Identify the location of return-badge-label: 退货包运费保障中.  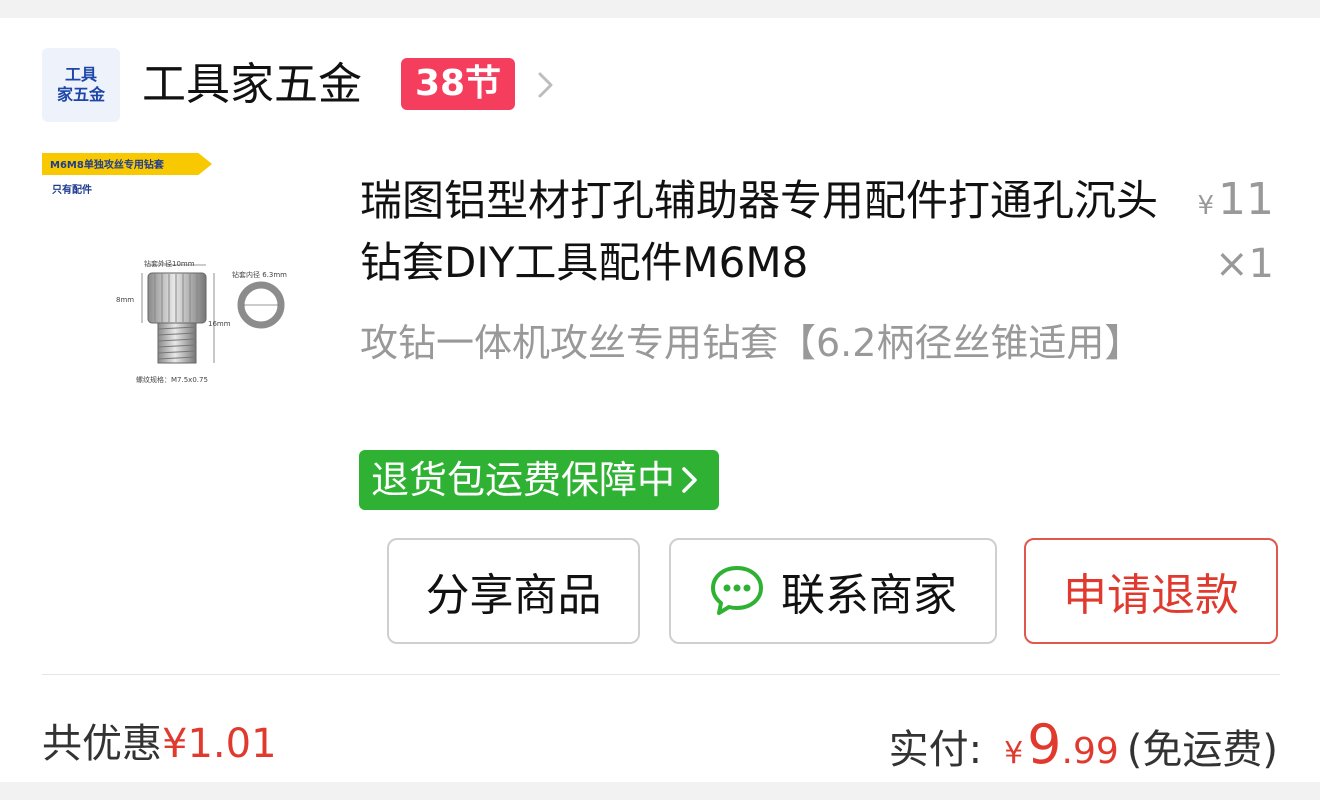
(523, 480).